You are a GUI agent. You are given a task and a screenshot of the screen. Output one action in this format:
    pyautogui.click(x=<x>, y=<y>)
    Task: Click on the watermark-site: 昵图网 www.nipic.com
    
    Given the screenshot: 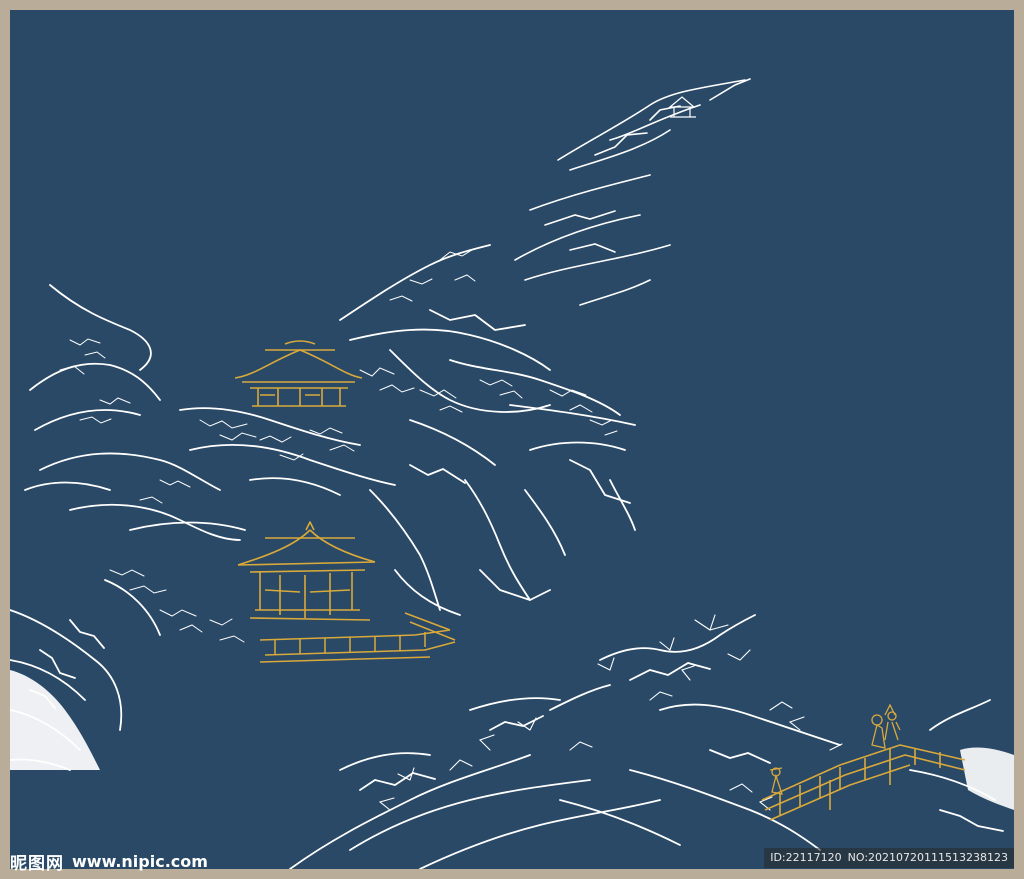 What is the action you would take?
    pyautogui.click(x=150, y=861)
    